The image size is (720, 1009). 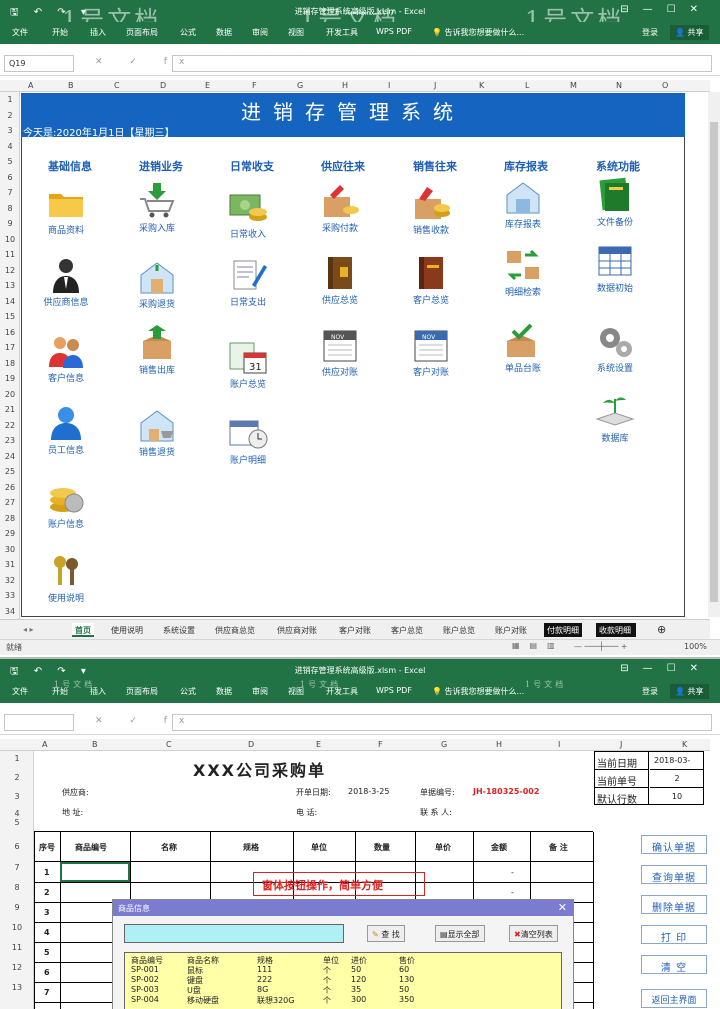 I want to click on menu-item-detail-search: 明细检索, so click(x=523, y=272).